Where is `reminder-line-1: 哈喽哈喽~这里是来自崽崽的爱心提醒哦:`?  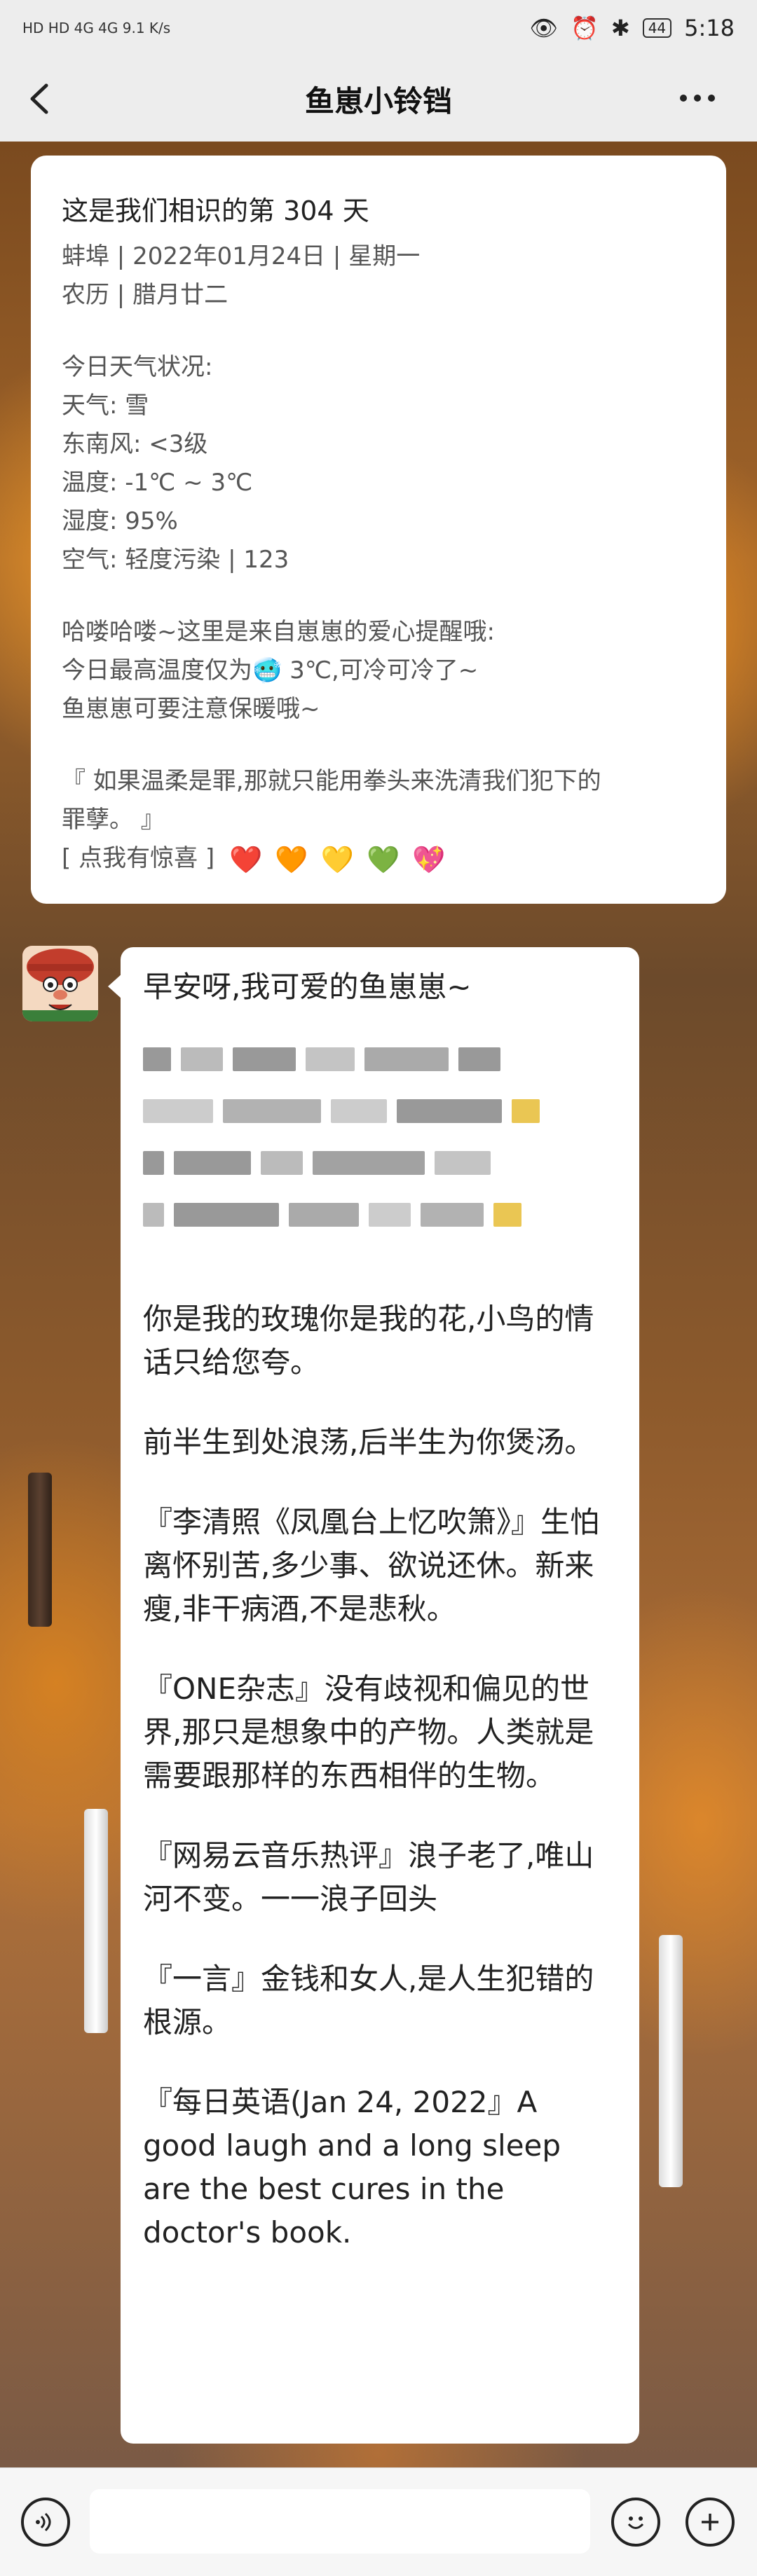 reminder-line-1: 哈喽哈喽~这里是来自崽崽的爱心提醒哦: is located at coordinates (278, 632).